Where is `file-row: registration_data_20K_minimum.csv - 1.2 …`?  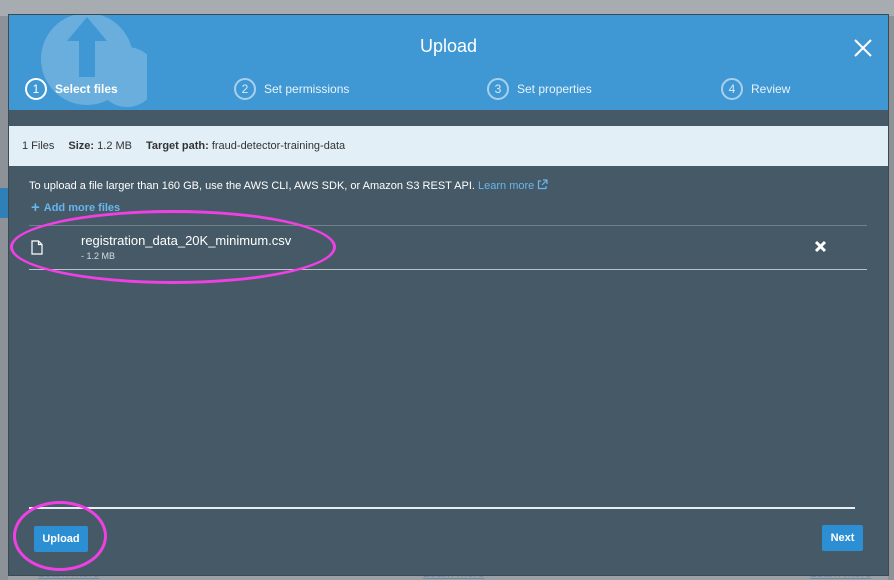 file-row: registration_data_20K_minimum.csv - 1.2 … is located at coordinates (448, 248).